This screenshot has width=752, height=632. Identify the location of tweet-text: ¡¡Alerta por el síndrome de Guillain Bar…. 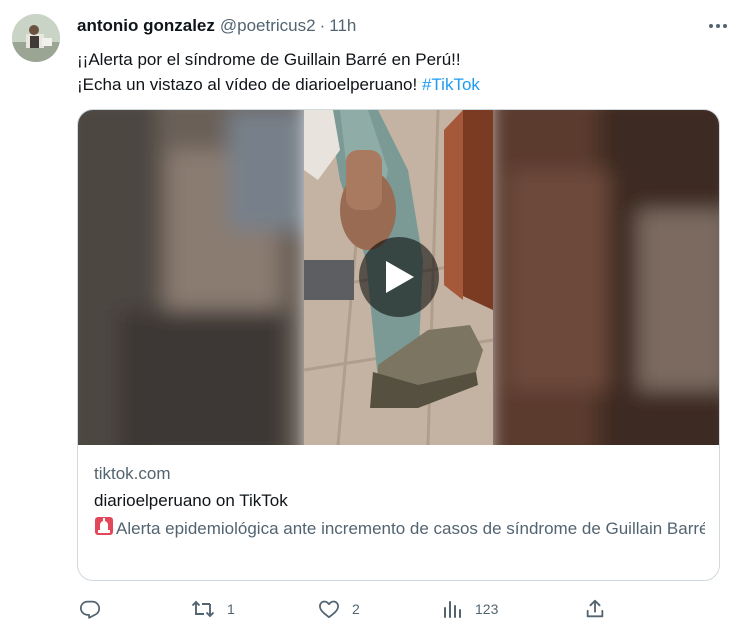
(397, 72).